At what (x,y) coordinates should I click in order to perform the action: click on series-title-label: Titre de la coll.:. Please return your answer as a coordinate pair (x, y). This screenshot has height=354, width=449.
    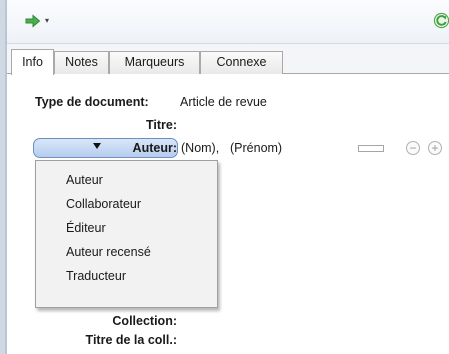
    Looking at the image, I should click on (131, 340).